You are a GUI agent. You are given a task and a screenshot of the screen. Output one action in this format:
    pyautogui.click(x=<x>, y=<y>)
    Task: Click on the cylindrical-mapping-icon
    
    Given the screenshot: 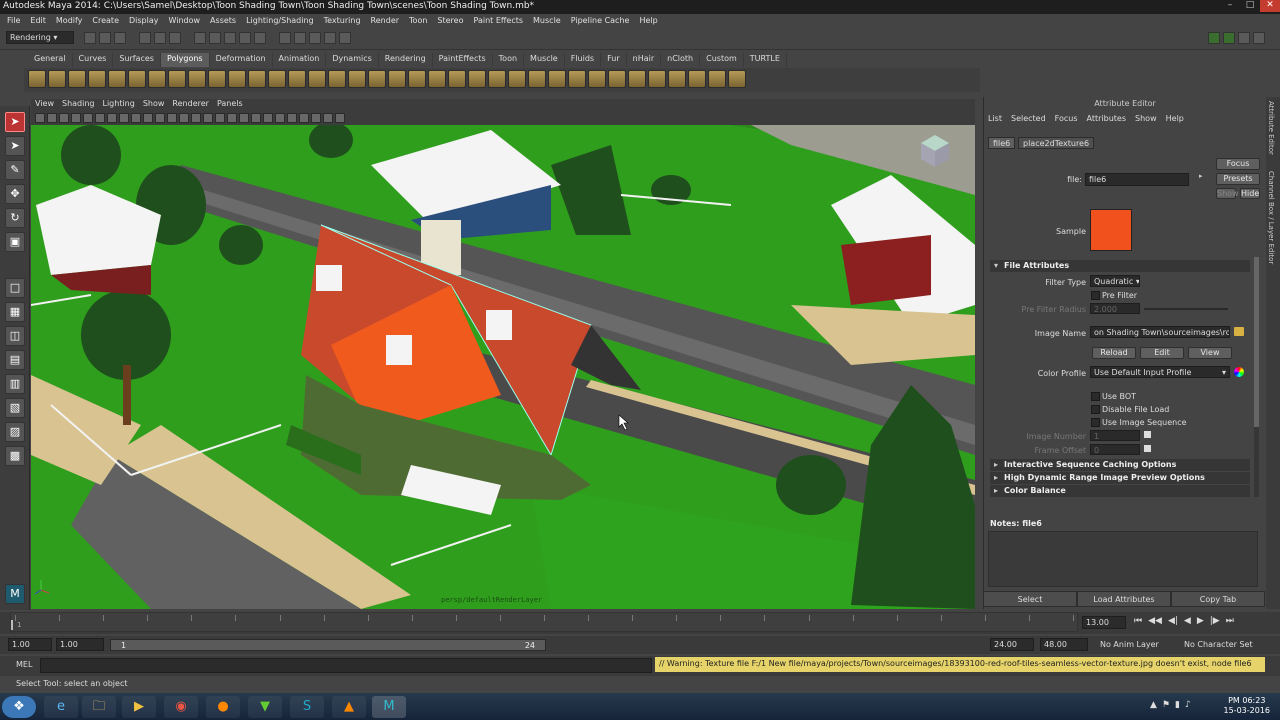 What is the action you would take?
    pyautogui.click(x=637, y=79)
    